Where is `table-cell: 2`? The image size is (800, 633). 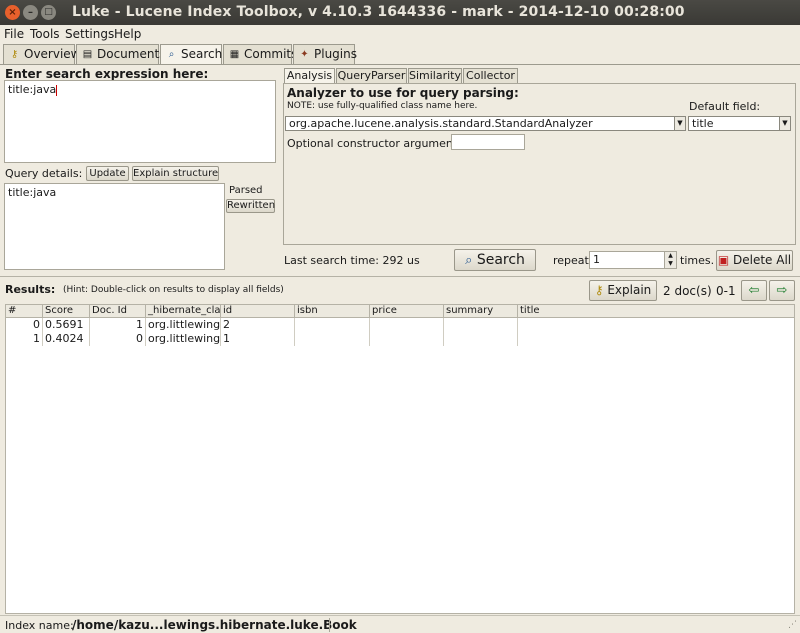 table-cell: 2 is located at coordinates (258, 325).